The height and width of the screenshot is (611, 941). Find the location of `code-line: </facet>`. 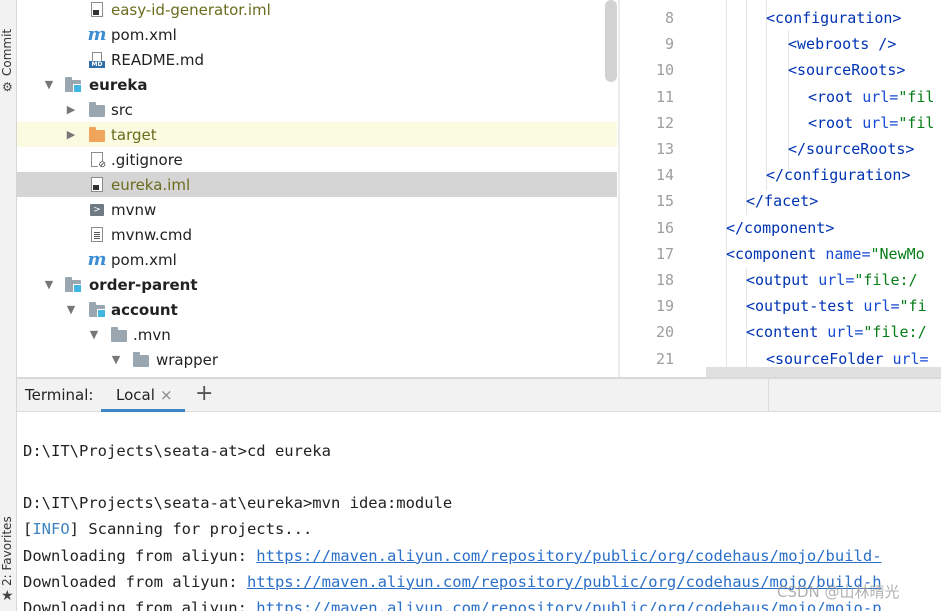

code-line: </facet> is located at coordinates (782, 201).